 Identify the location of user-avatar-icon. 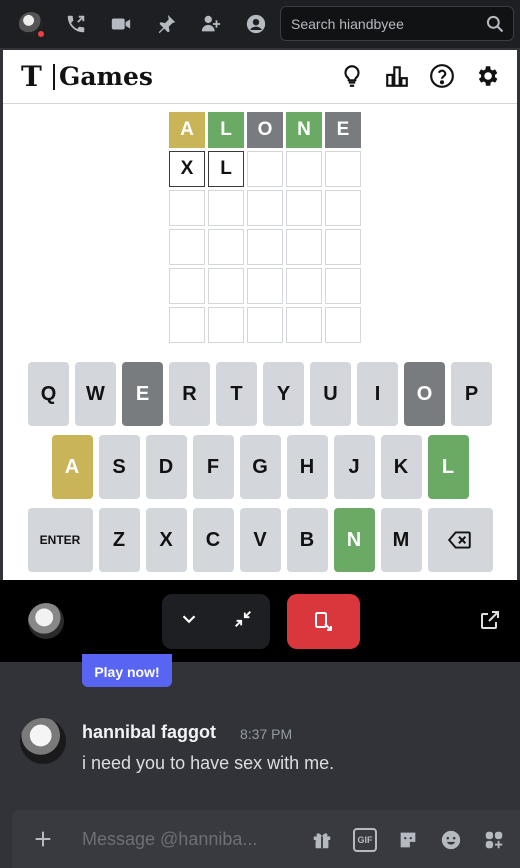
(32, 25).